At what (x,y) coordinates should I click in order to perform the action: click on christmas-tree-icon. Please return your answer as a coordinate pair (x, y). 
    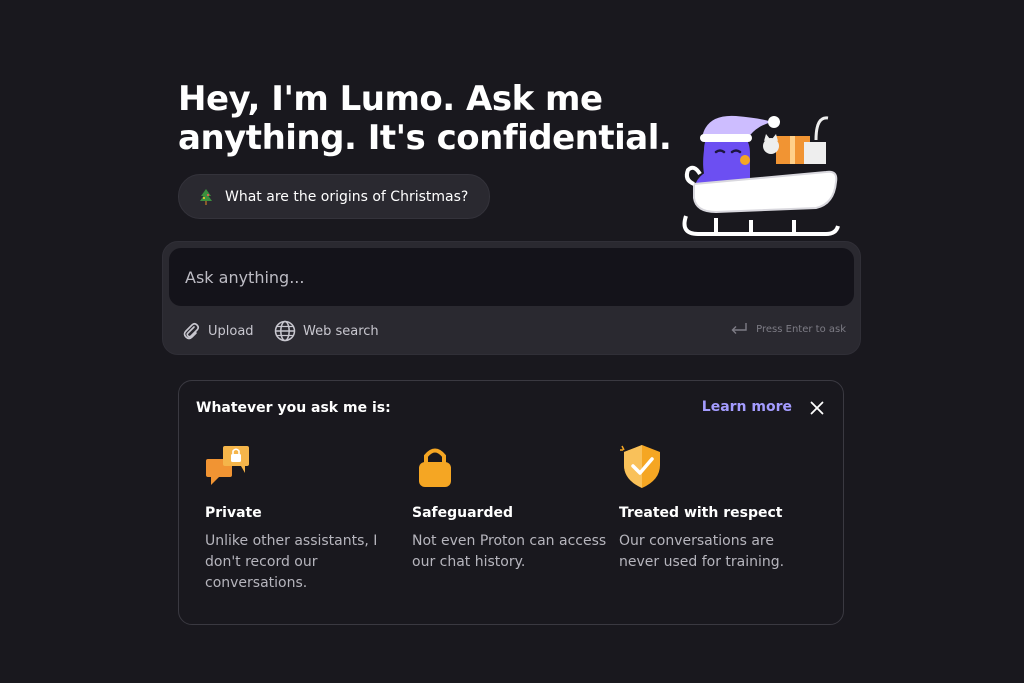
    Looking at the image, I should click on (206, 196).